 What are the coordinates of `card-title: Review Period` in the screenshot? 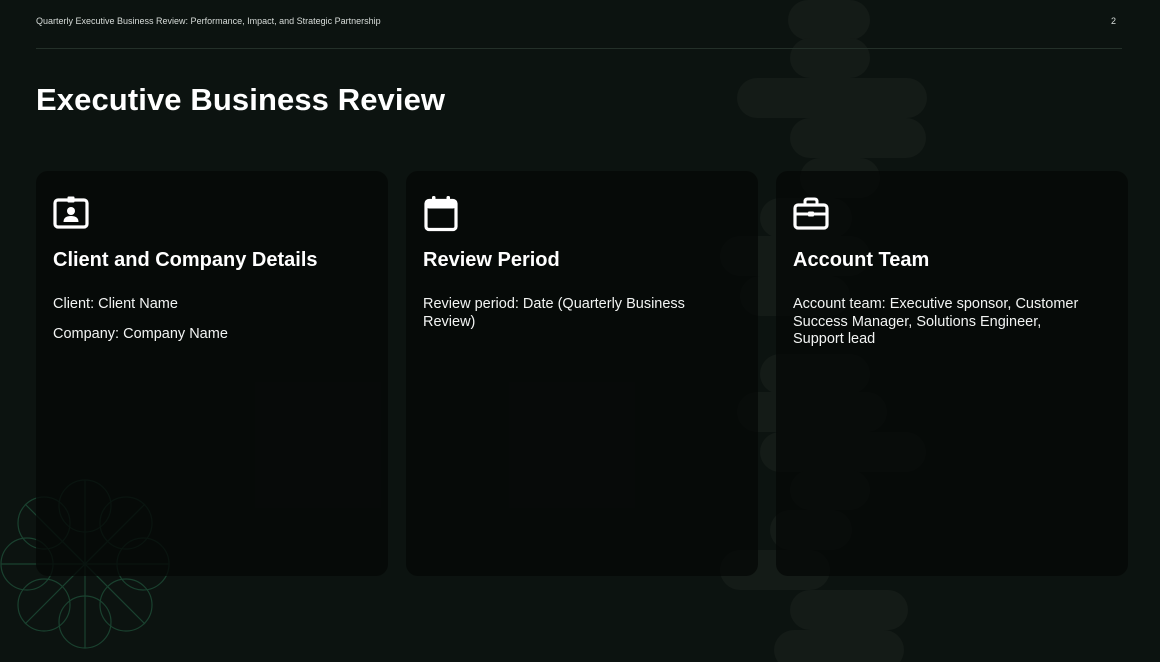 It's located at (491, 260).